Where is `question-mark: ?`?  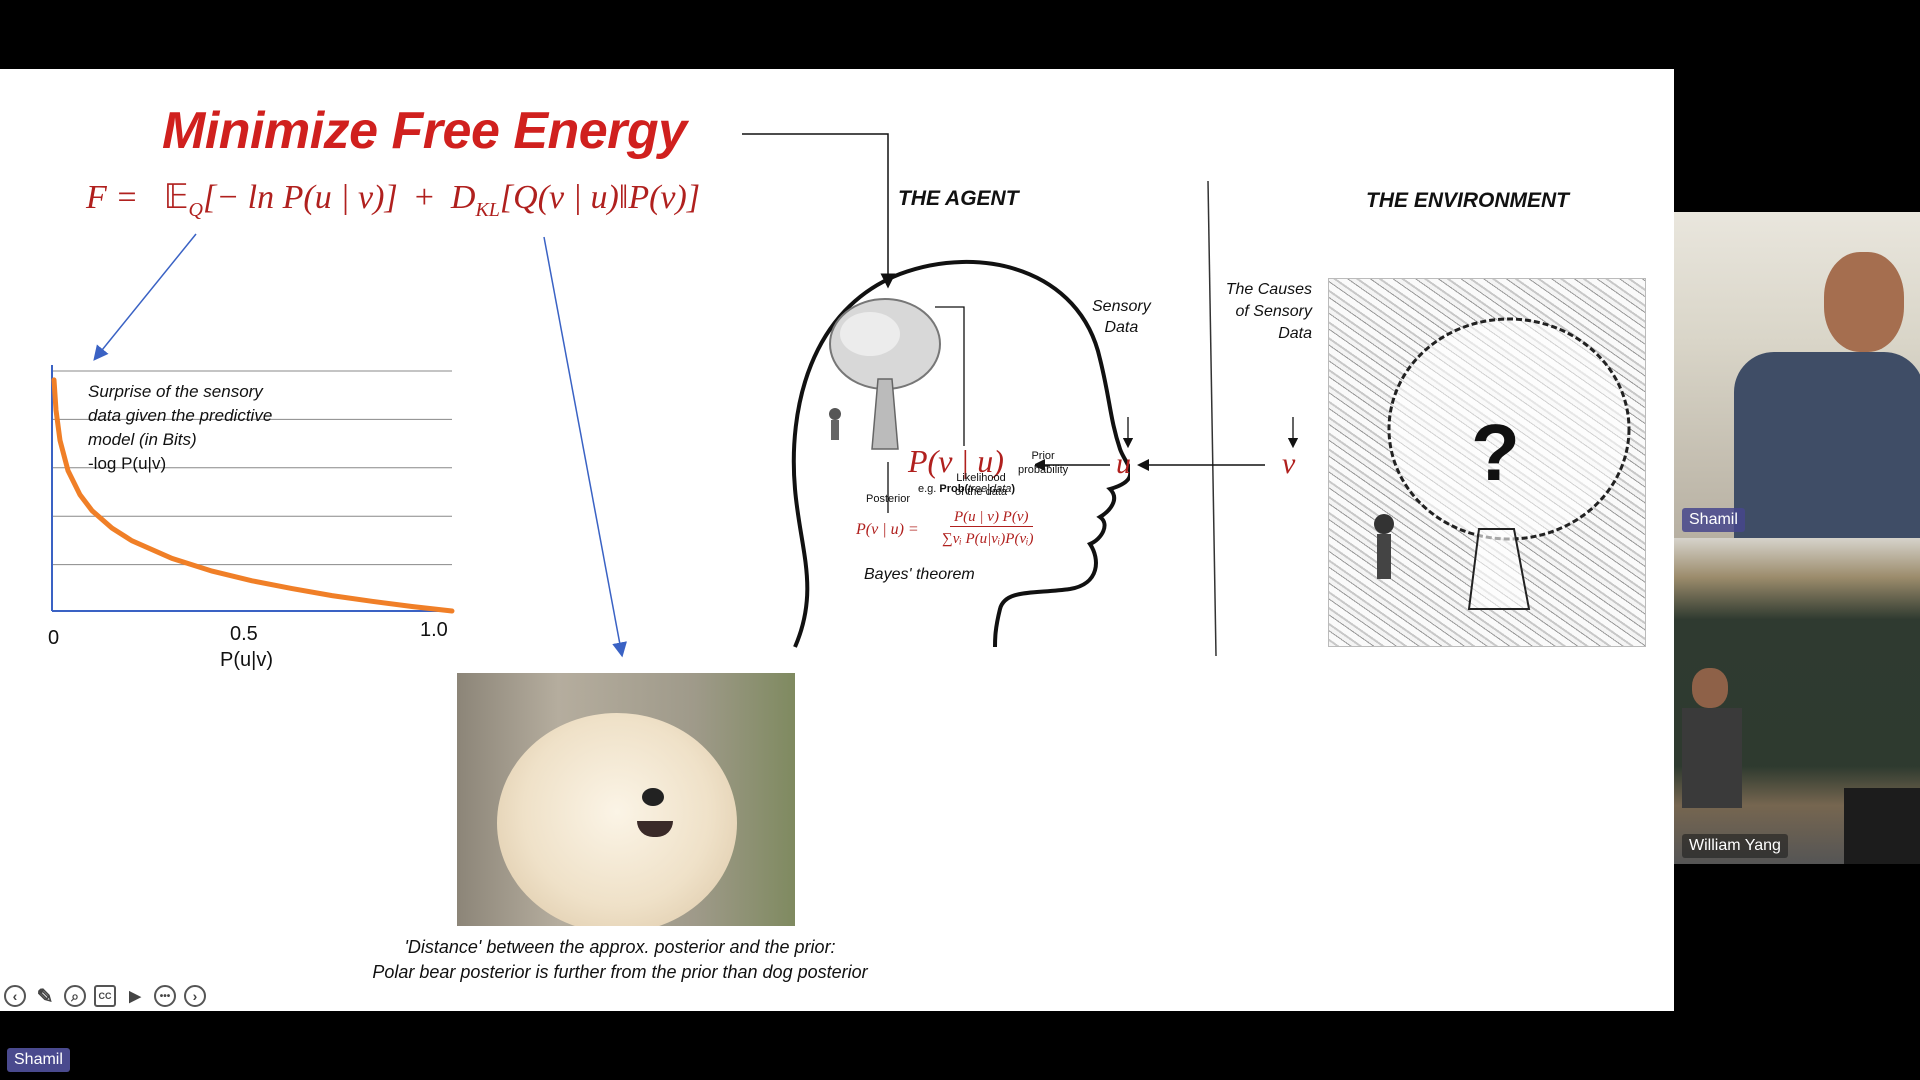
question-mark: ? is located at coordinates (1495, 452).